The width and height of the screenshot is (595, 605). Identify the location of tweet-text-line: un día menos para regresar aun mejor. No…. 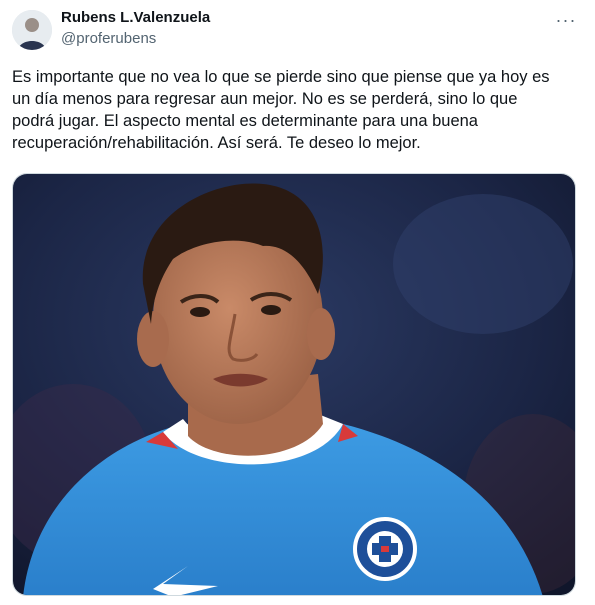
(265, 99).